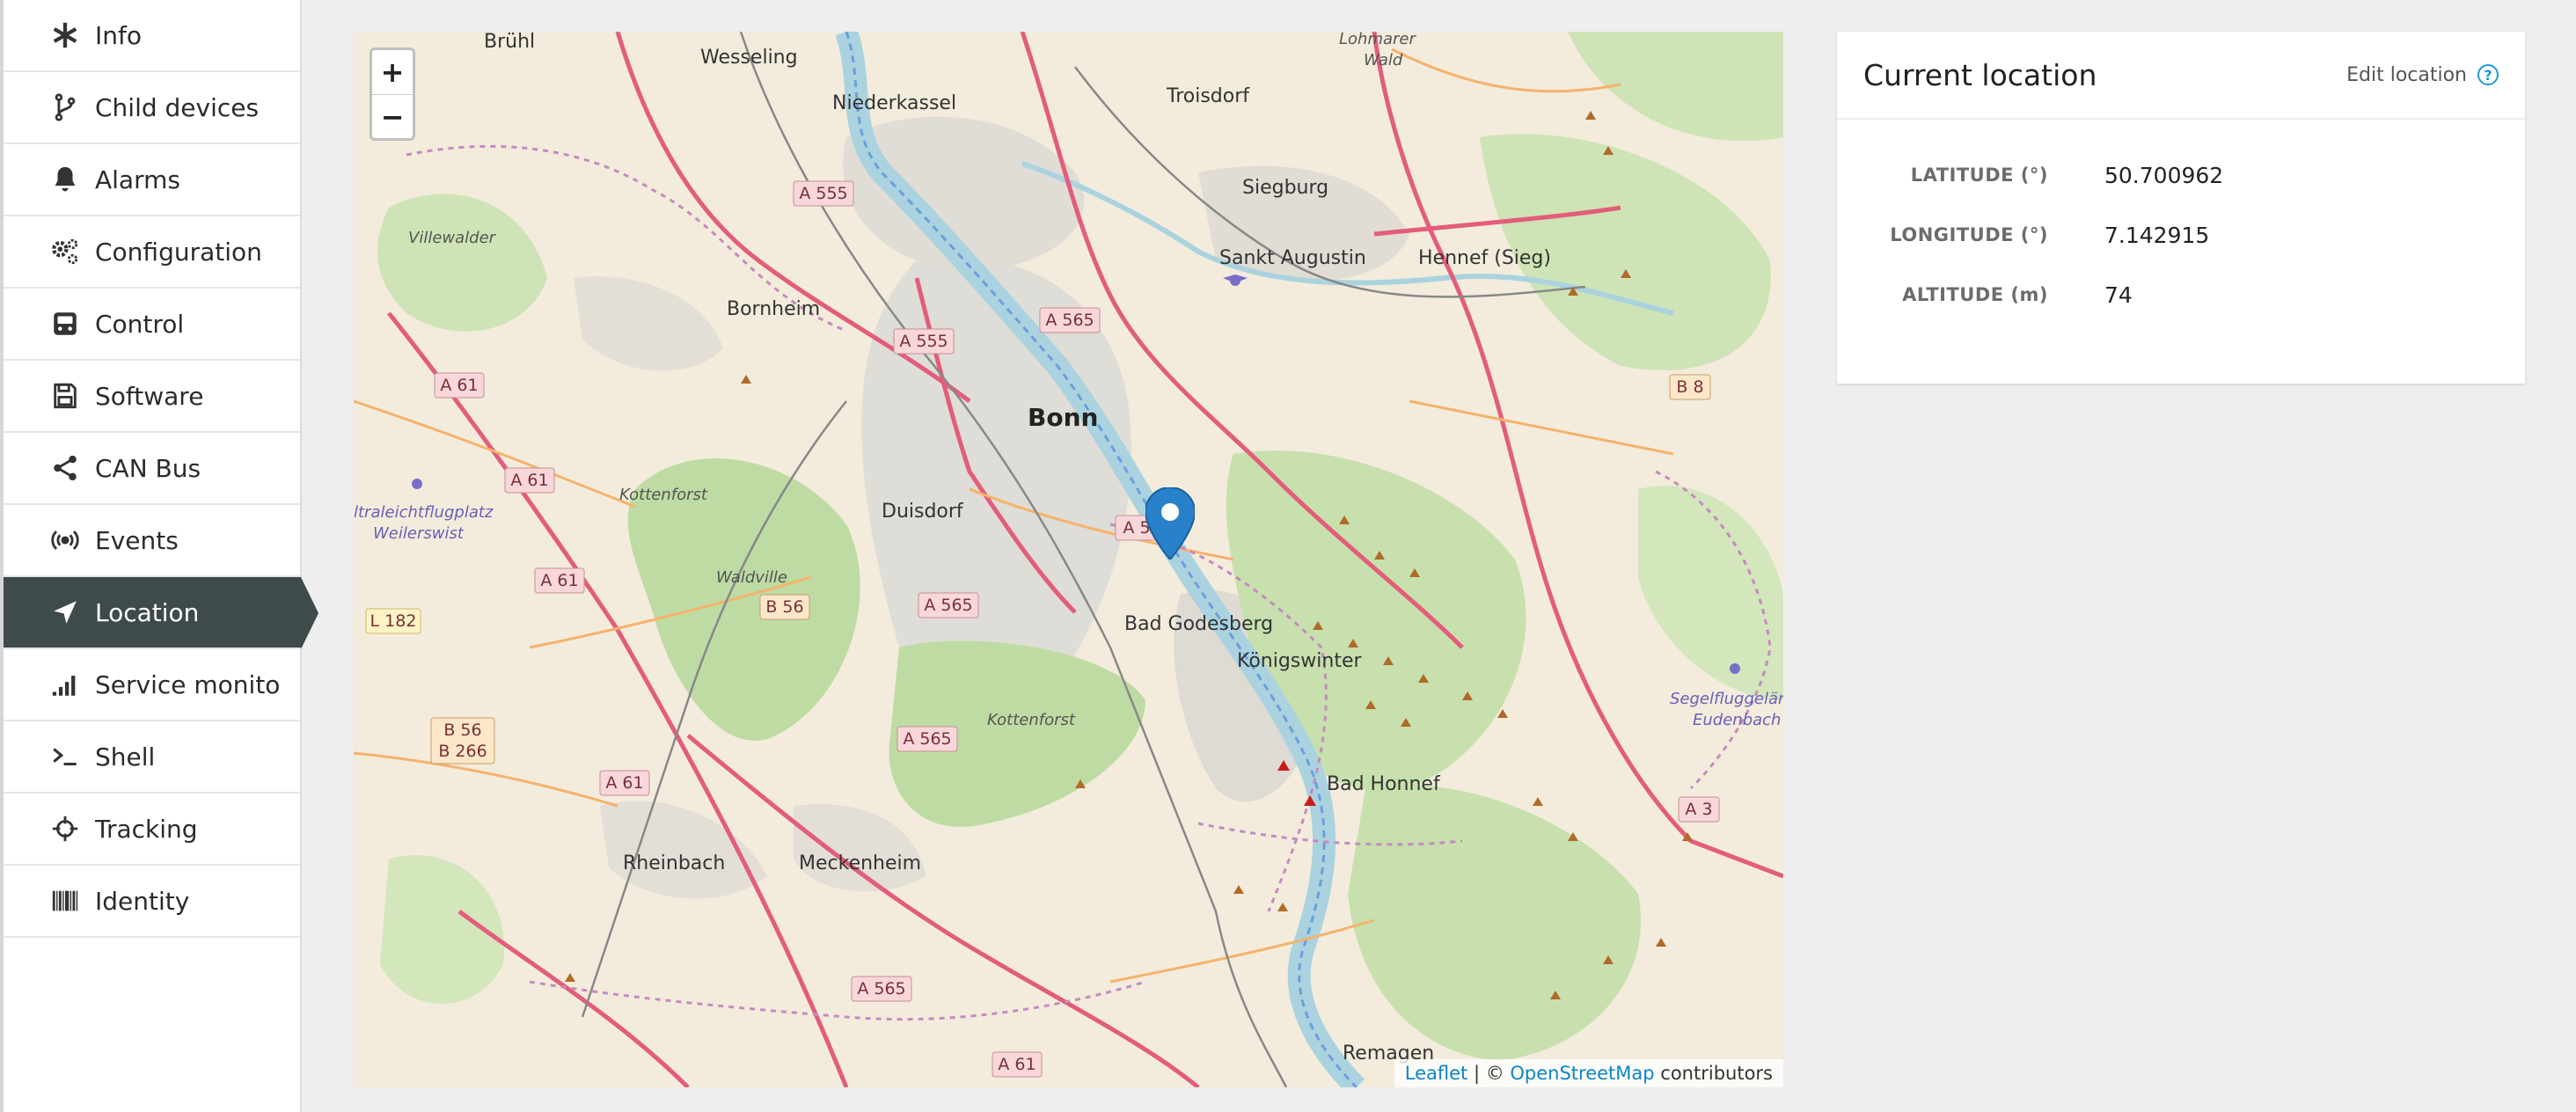 The image size is (2576, 1112). I want to click on sidebar-item-control: Control, so click(152, 325).